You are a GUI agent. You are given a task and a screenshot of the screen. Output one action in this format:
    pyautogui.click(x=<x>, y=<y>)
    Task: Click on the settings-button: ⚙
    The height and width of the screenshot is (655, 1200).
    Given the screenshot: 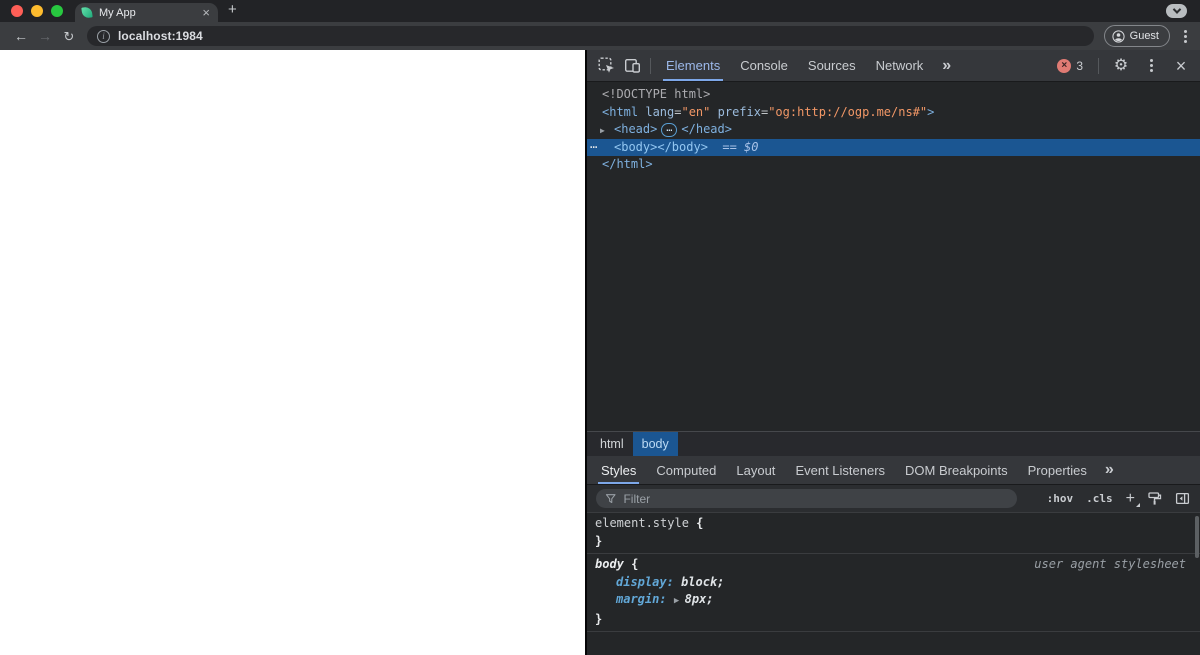 What is the action you would take?
    pyautogui.click(x=1121, y=66)
    